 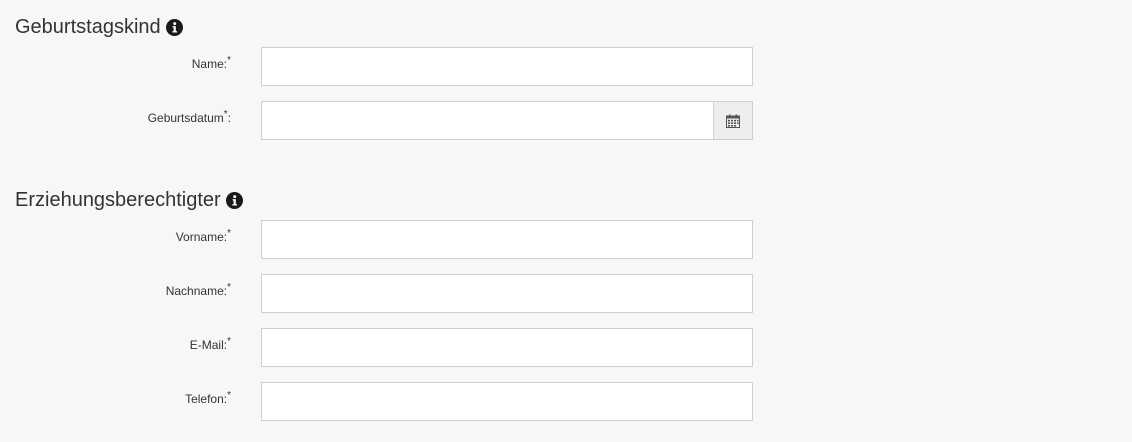 I want to click on geburtsdatum-label: Geburtsdatum*:, so click(x=189, y=117).